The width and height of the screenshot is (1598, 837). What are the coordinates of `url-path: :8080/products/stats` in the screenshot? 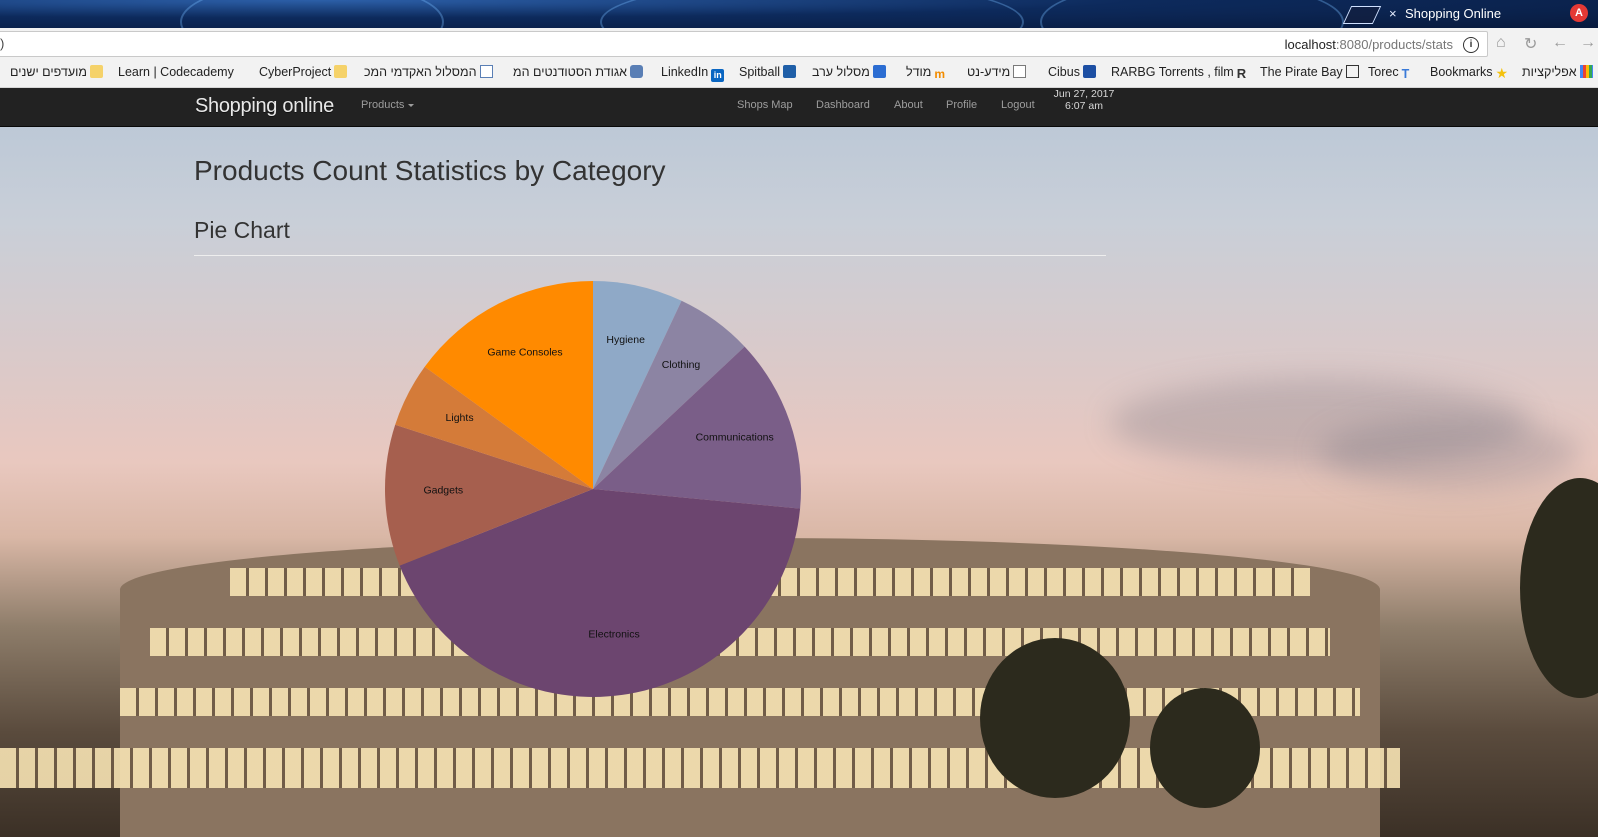 It's located at (1394, 44).